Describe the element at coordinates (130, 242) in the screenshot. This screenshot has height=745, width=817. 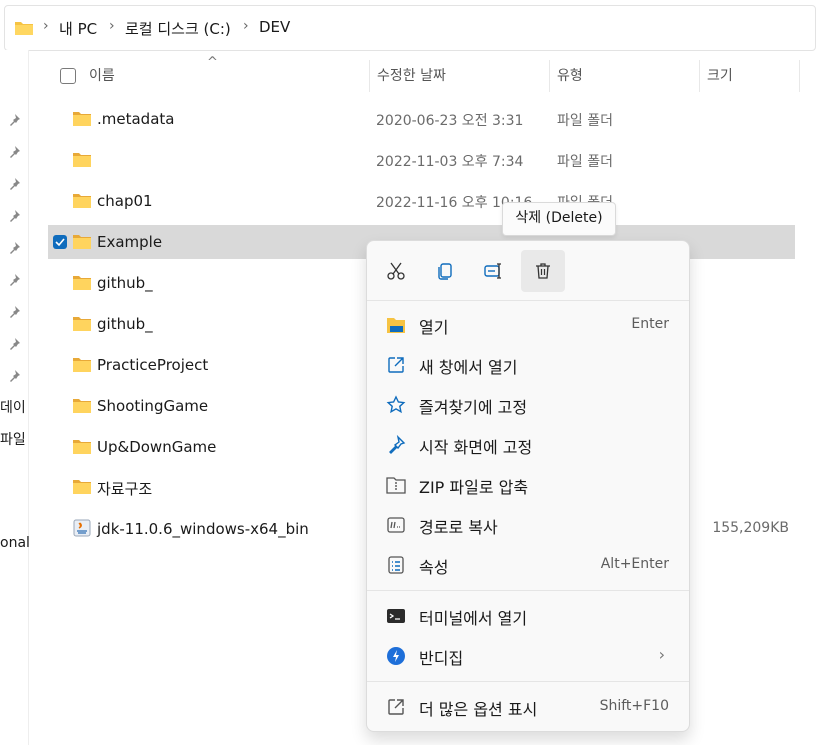
I see `file-name: Example` at that location.